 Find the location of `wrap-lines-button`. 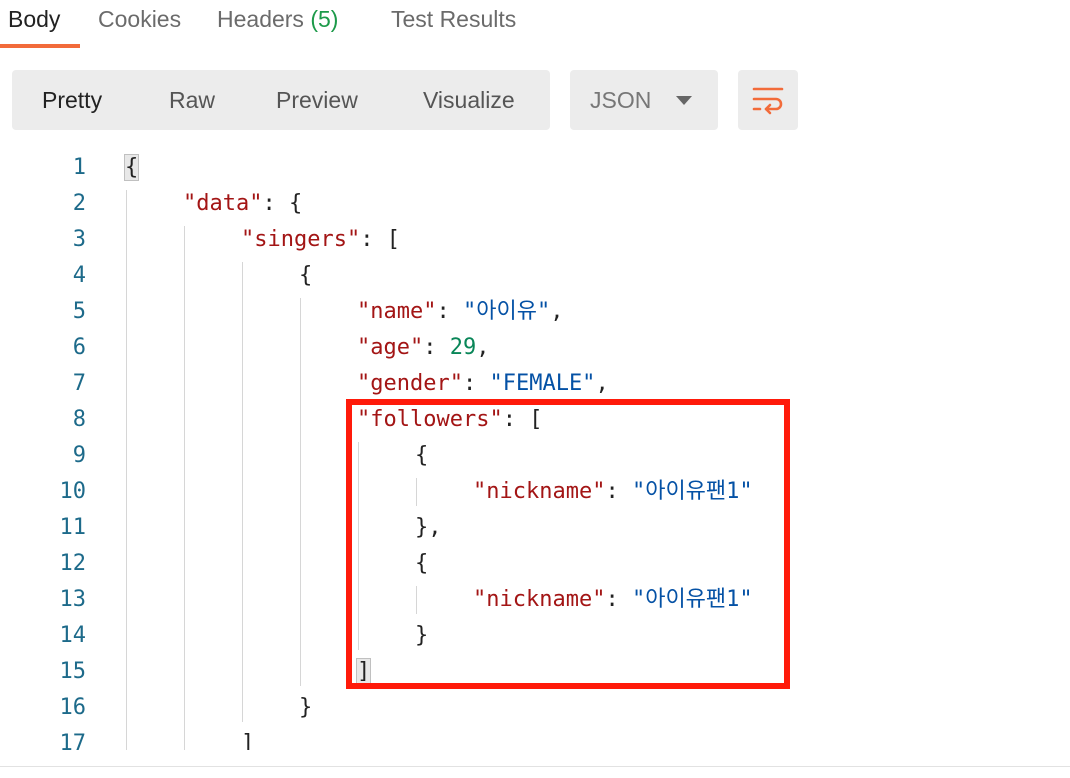

wrap-lines-button is located at coordinates (768, 100).